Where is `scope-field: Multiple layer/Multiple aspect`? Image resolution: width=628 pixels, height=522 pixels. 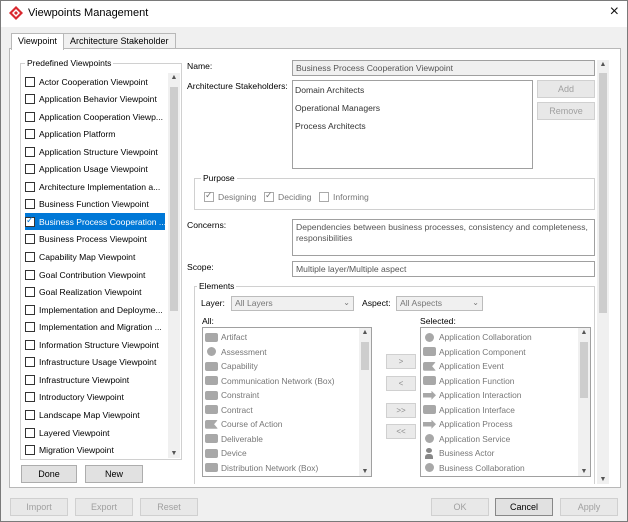
scope-field: Multiple layer/Multiple aspect is located at coordinates (443, 269).